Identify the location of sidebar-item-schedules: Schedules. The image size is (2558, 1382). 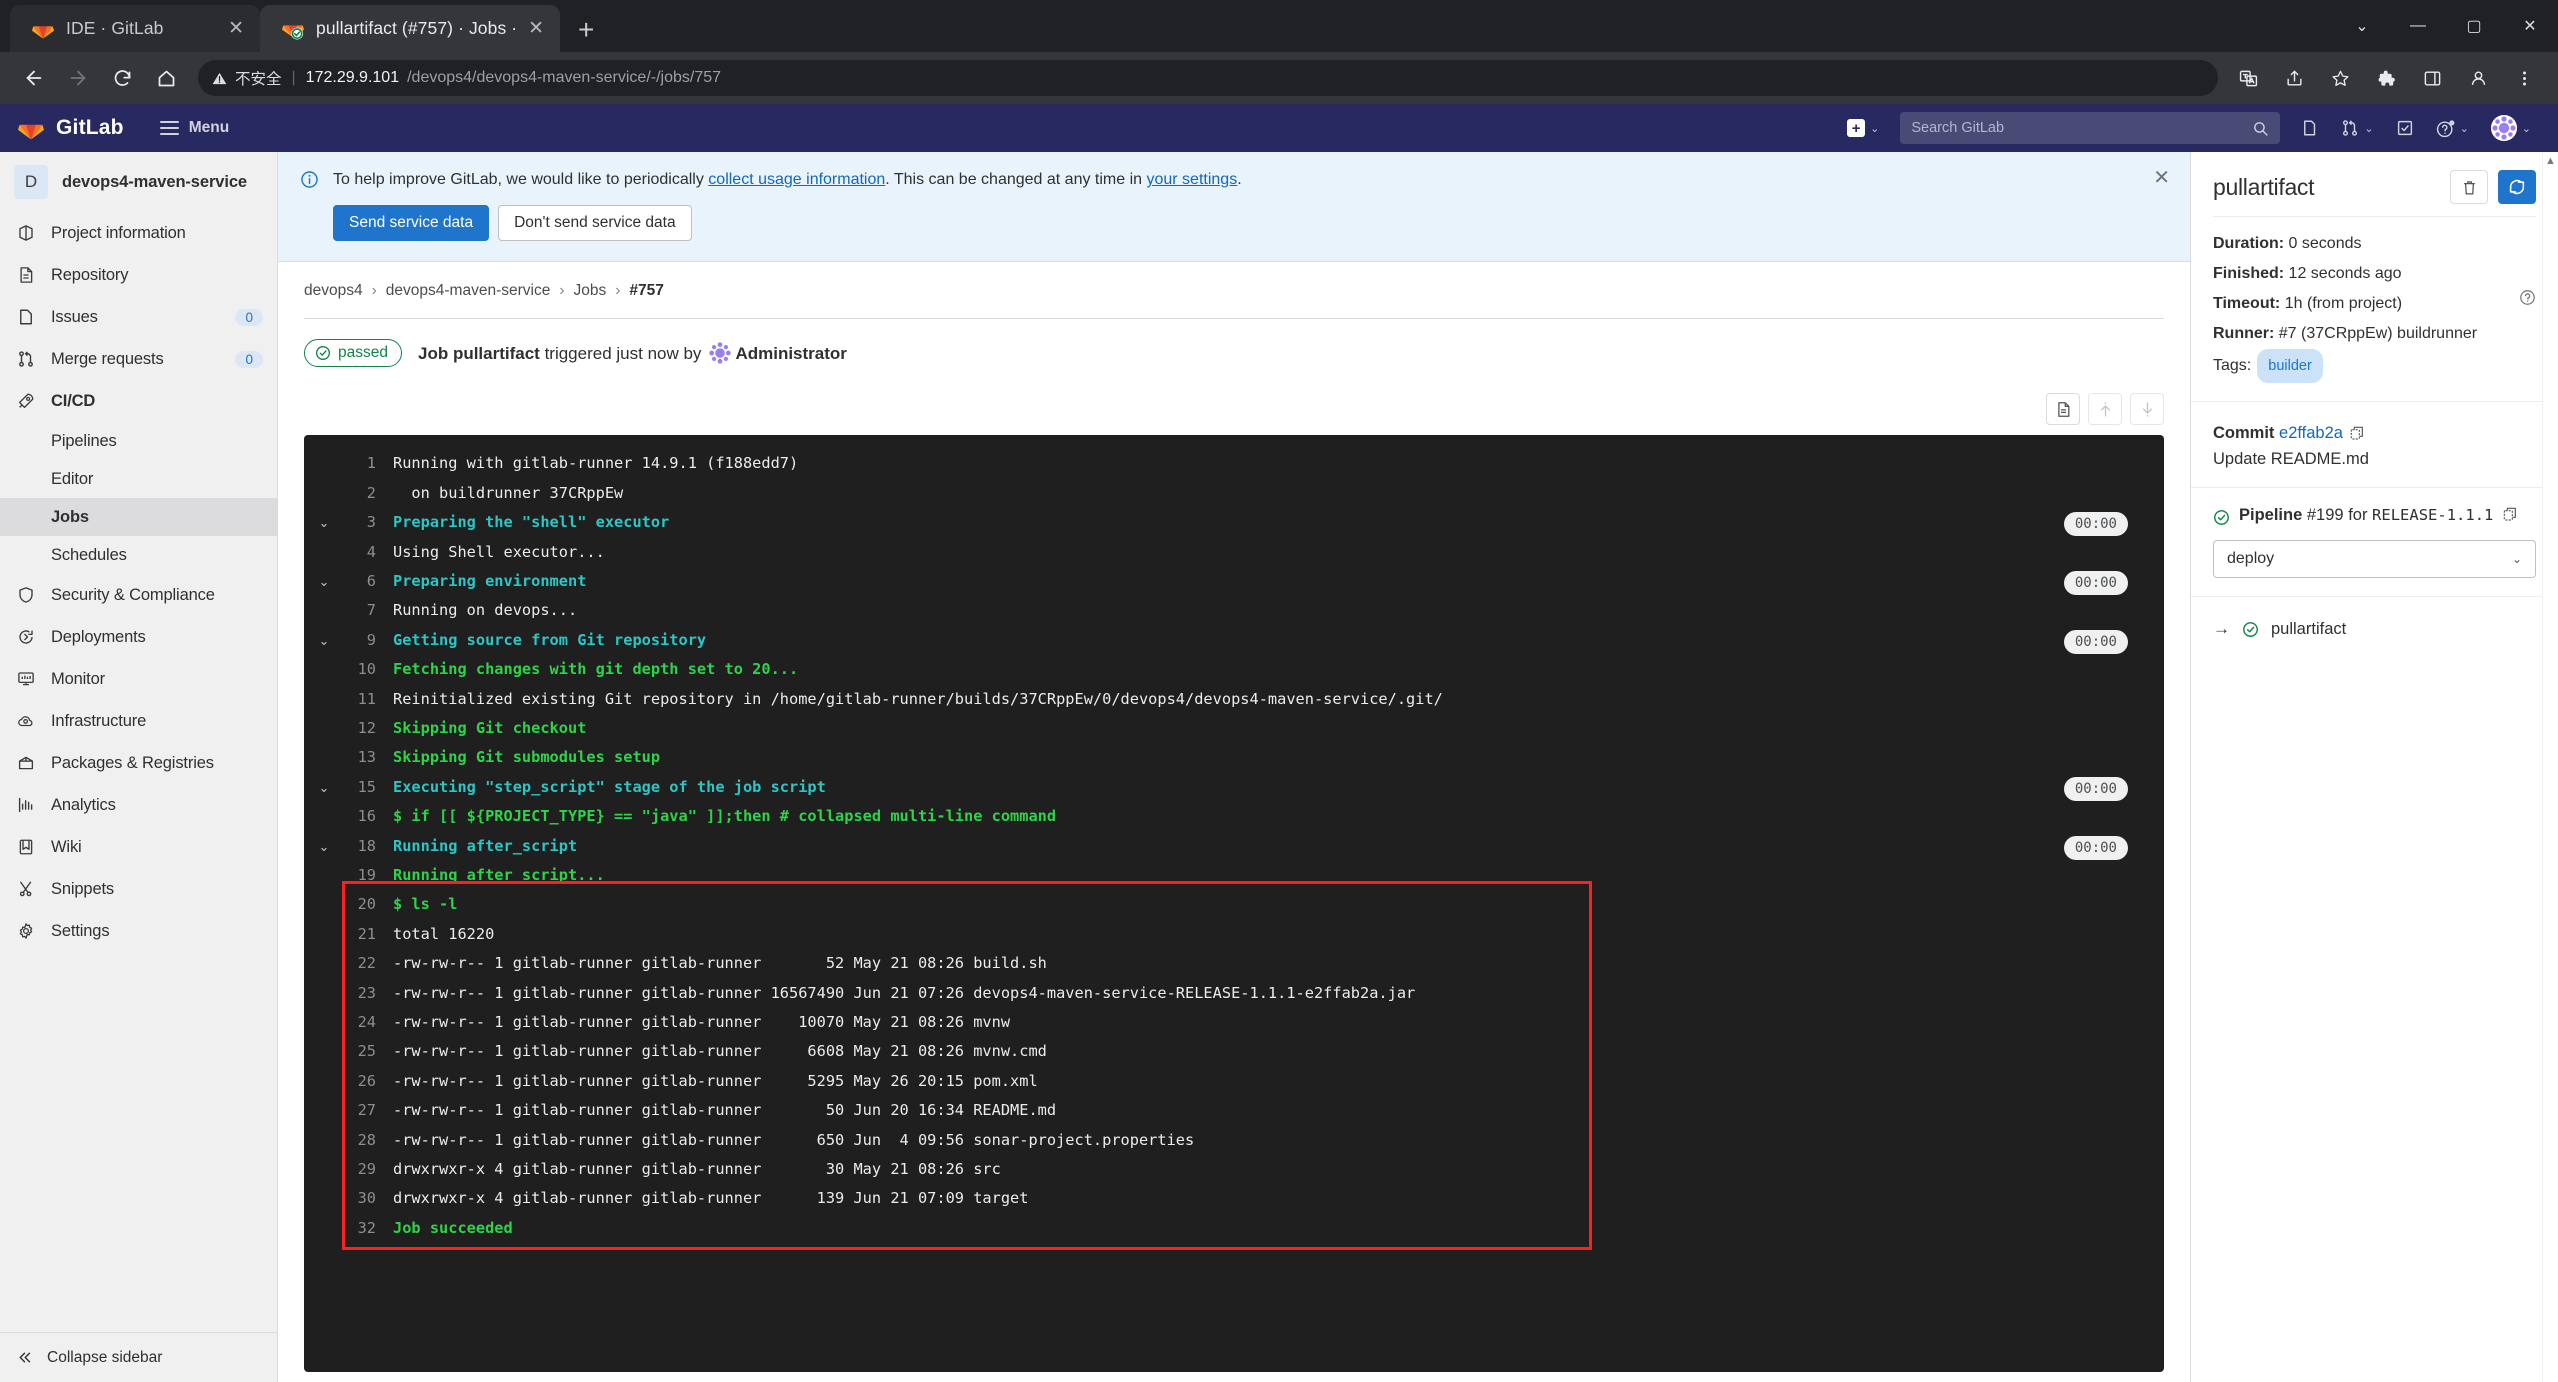
(138, 555).